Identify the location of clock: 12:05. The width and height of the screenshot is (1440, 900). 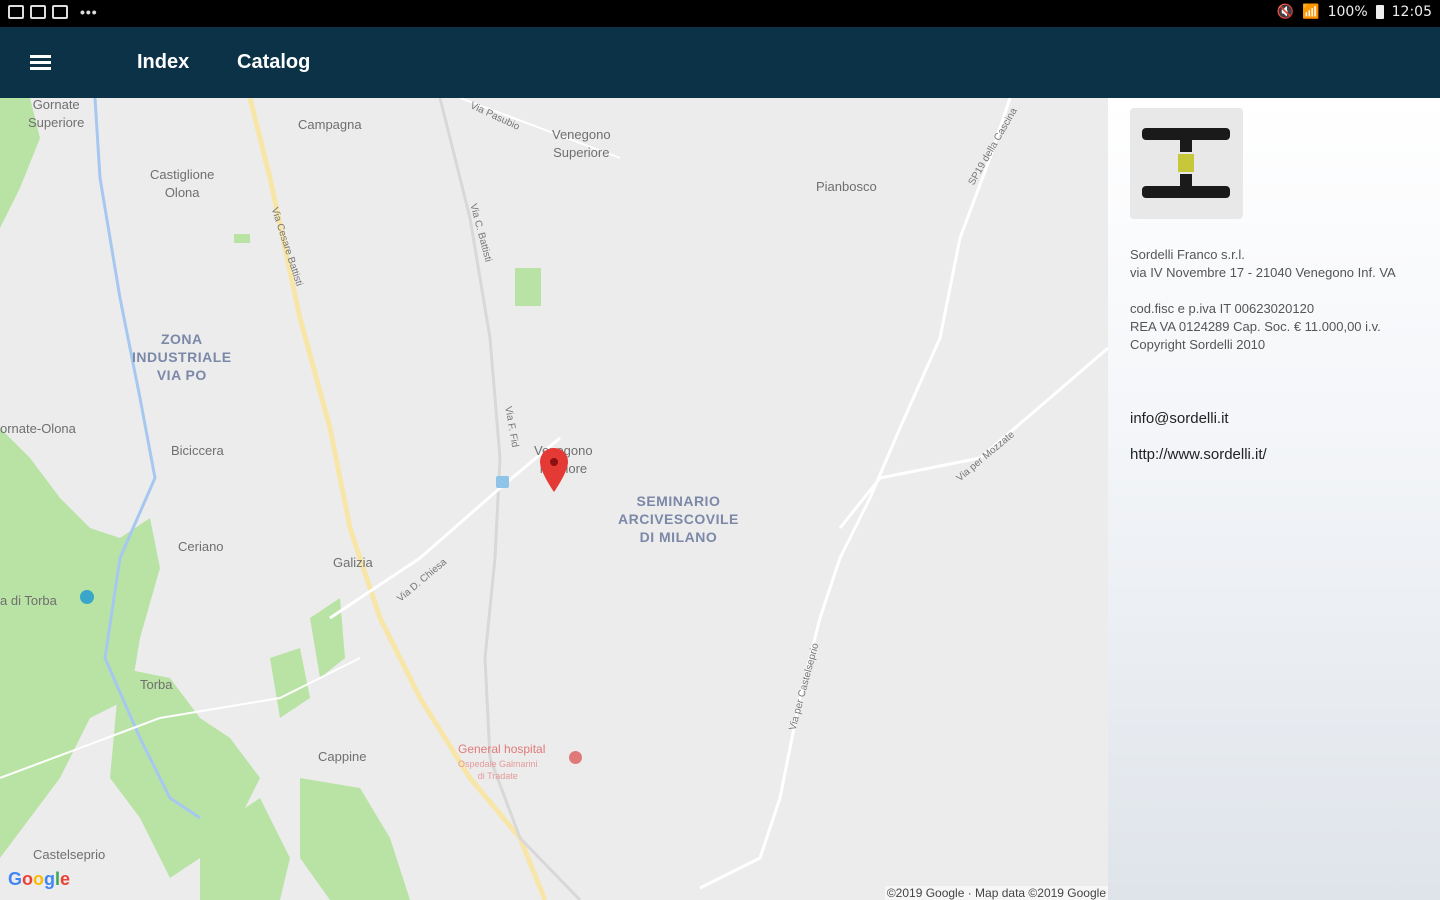
(1411, 12).